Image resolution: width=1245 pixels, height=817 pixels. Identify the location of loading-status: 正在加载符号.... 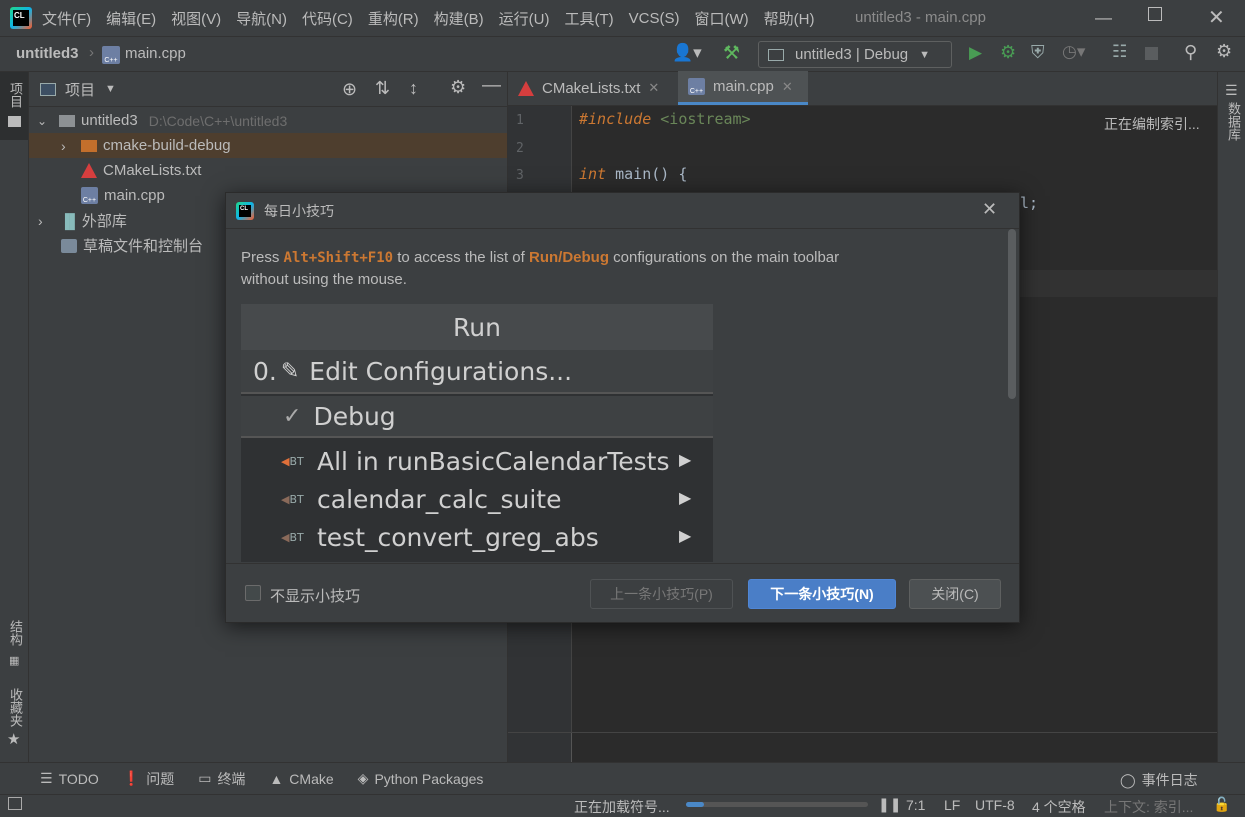
(622, 807).